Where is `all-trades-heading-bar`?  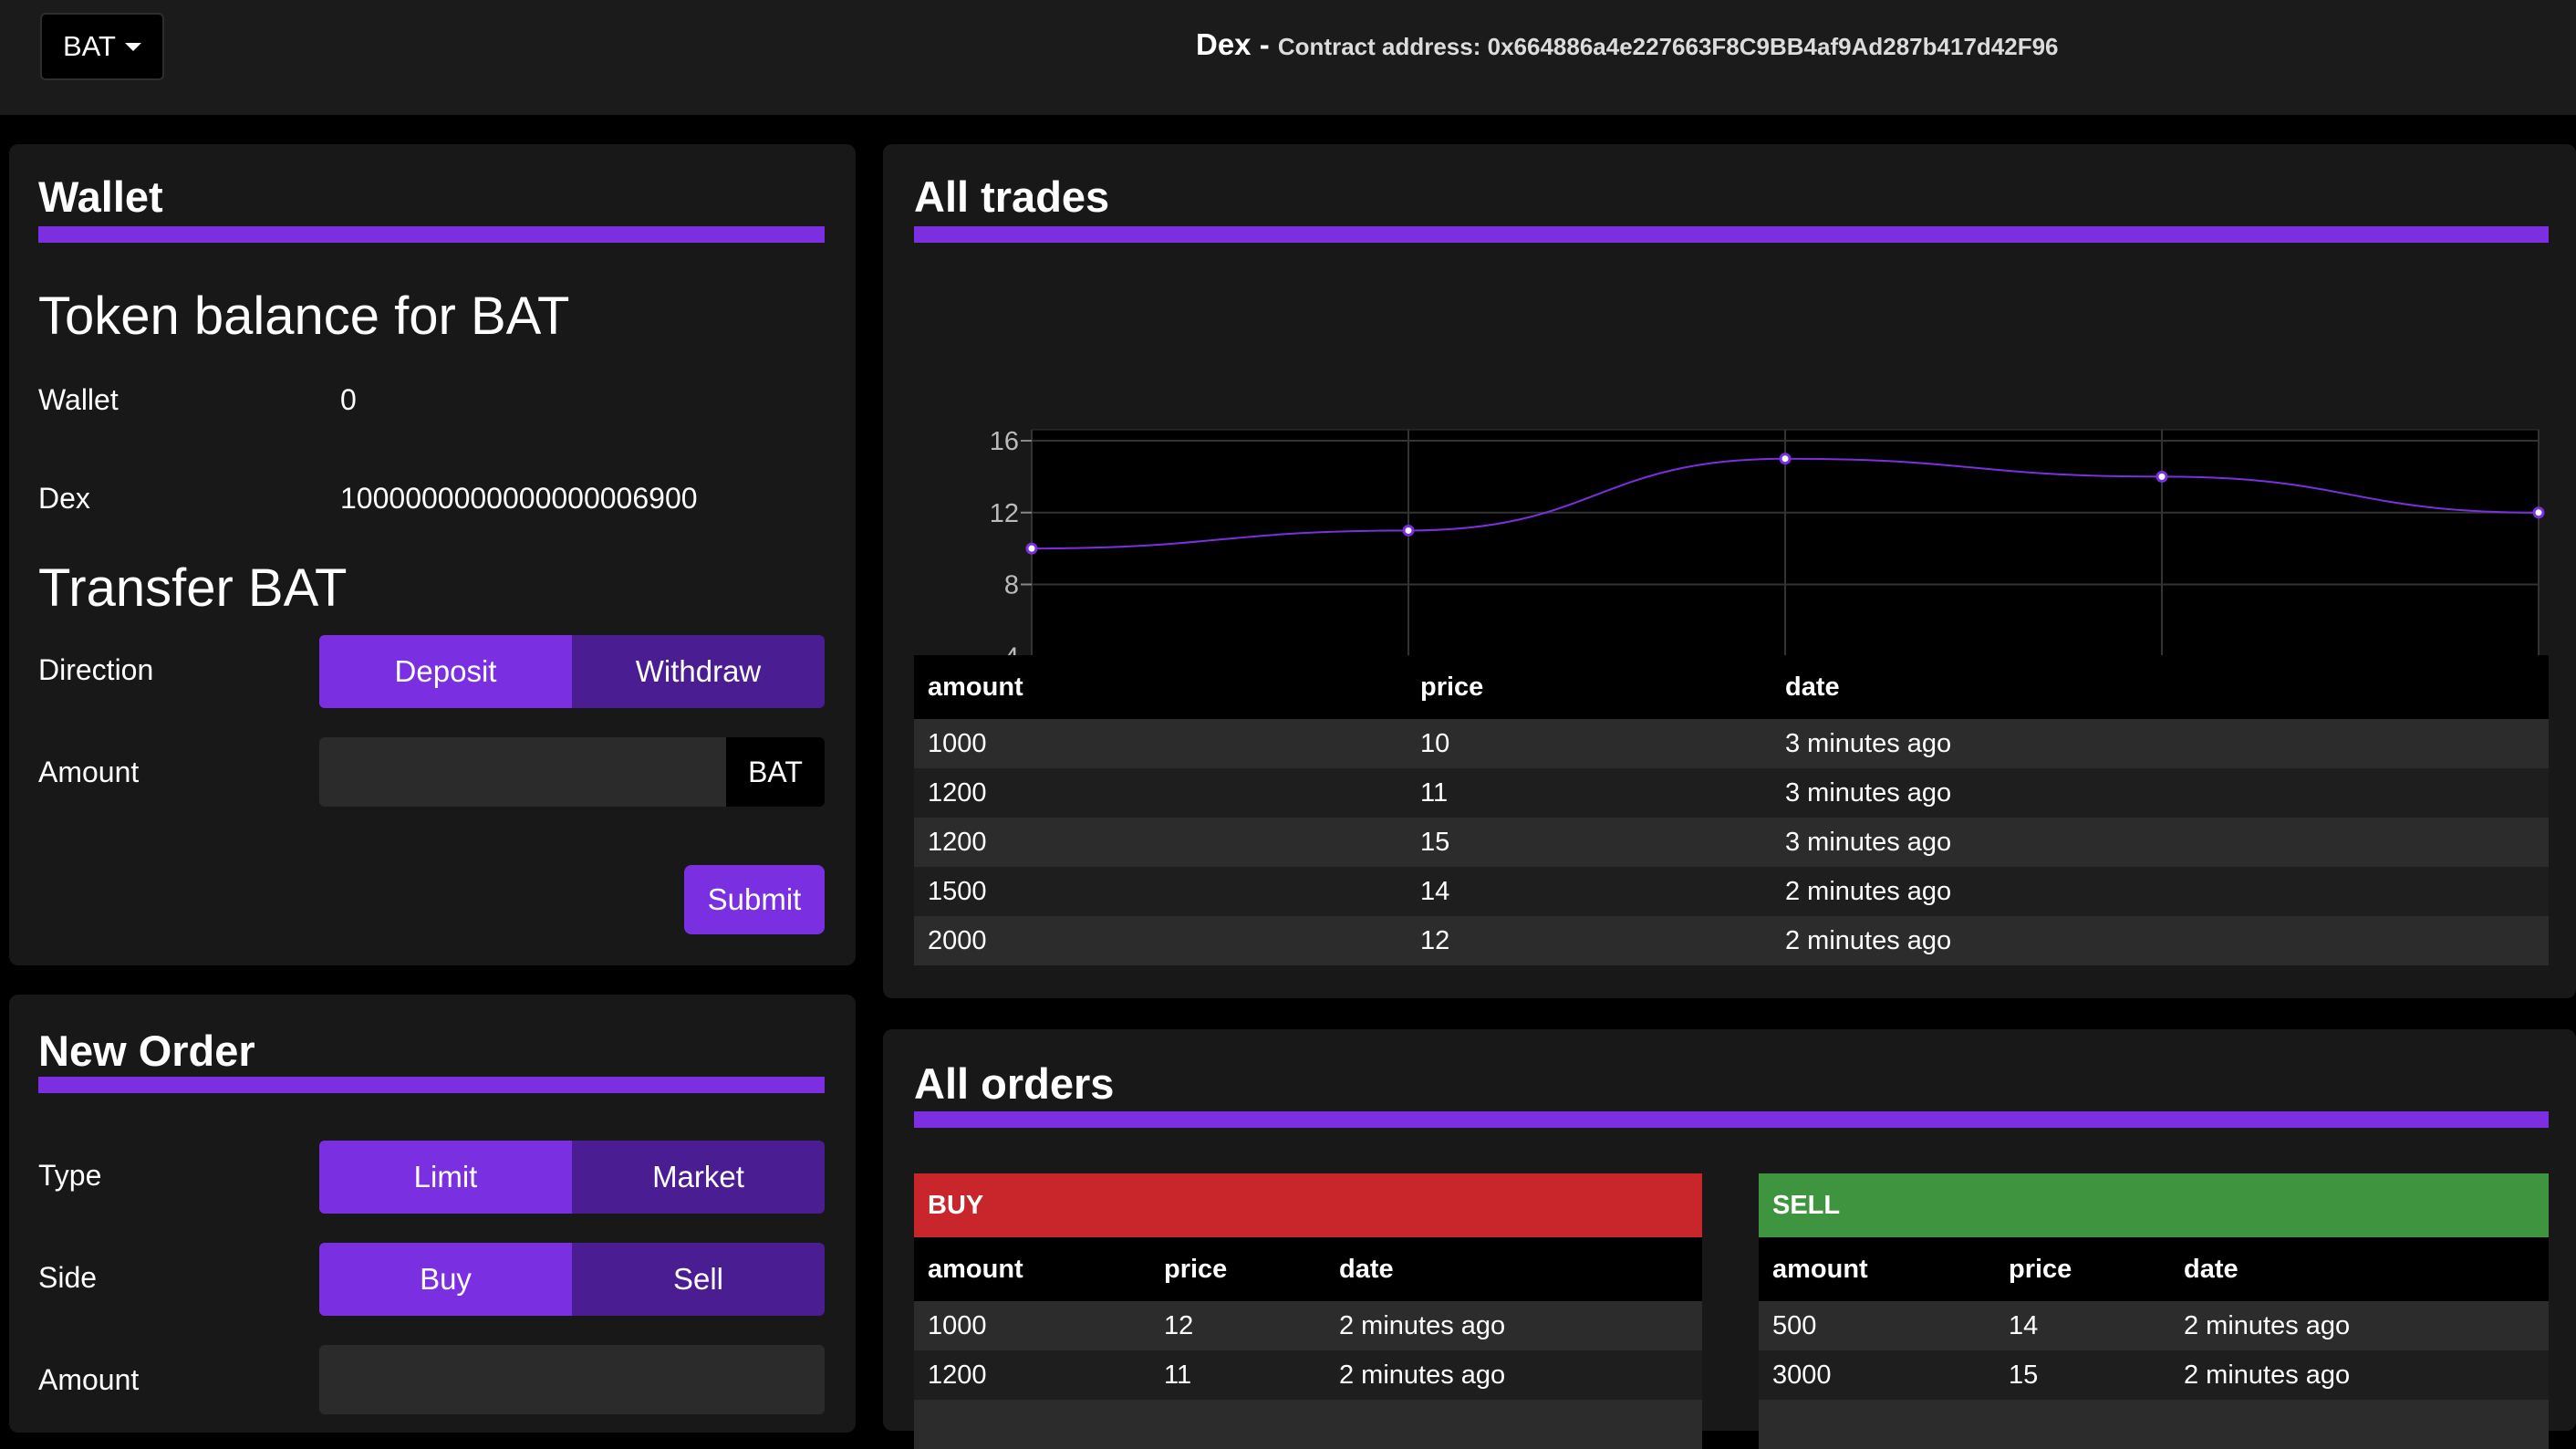 all-trades-heading-bar is located at coordinates (1731, 235).